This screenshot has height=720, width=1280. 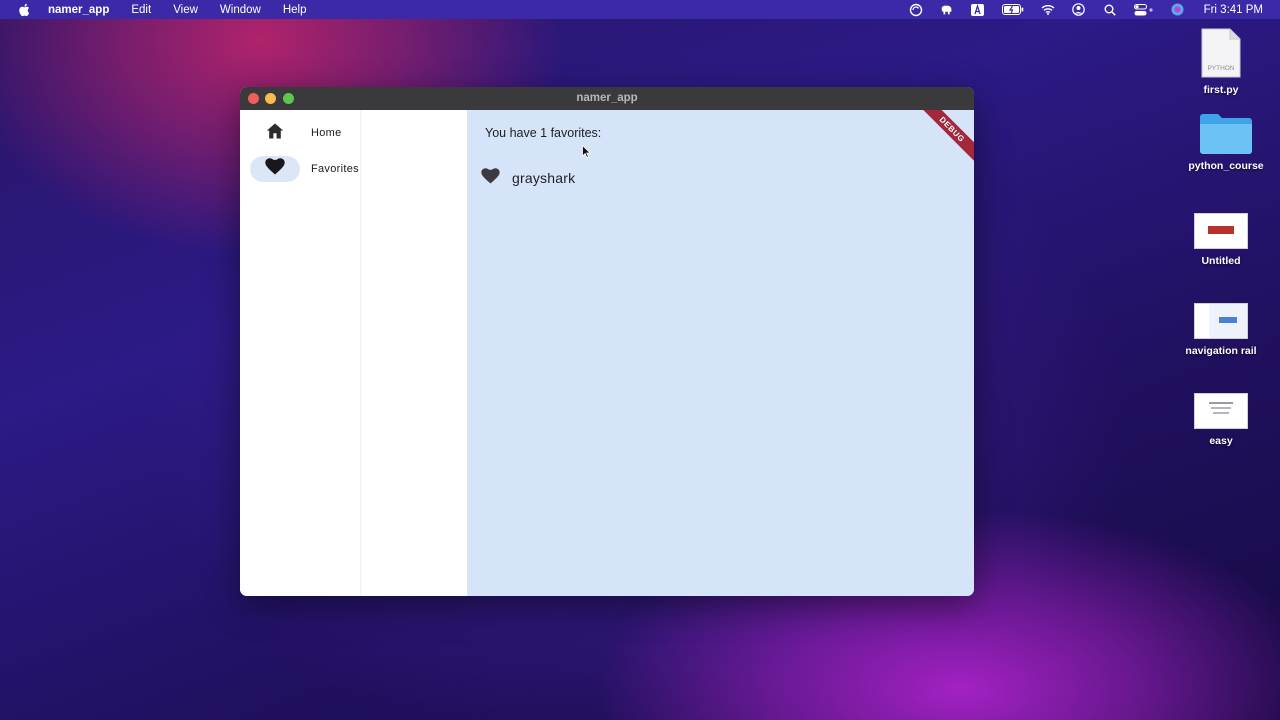 I want to click on debug-banner: DEBUG, so click(x=943, y=139).